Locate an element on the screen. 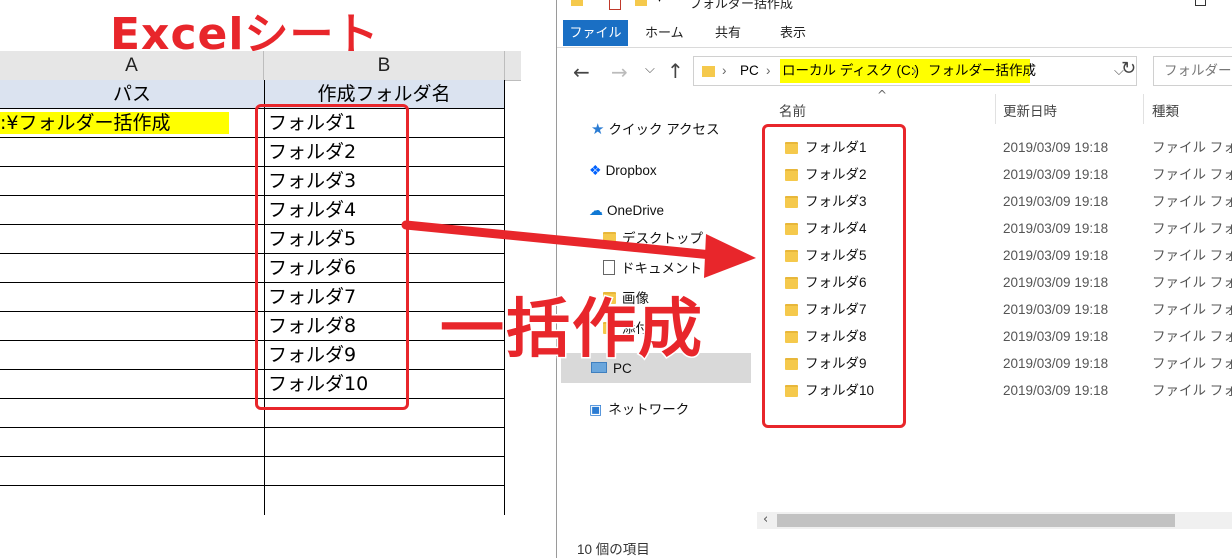  arrow-head is located at coordinates (730, 256).